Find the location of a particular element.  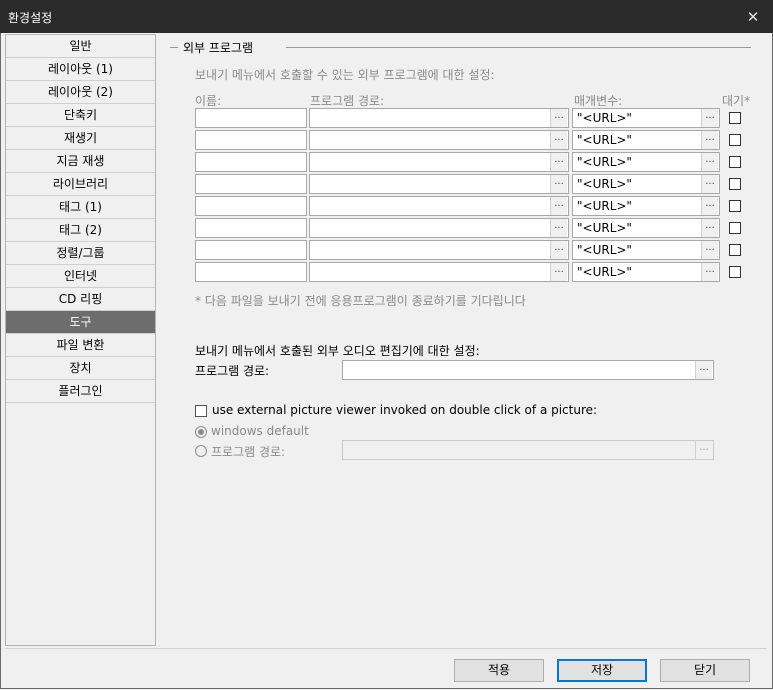

column-header-name: 이름: is located at coordinates (208, 101).